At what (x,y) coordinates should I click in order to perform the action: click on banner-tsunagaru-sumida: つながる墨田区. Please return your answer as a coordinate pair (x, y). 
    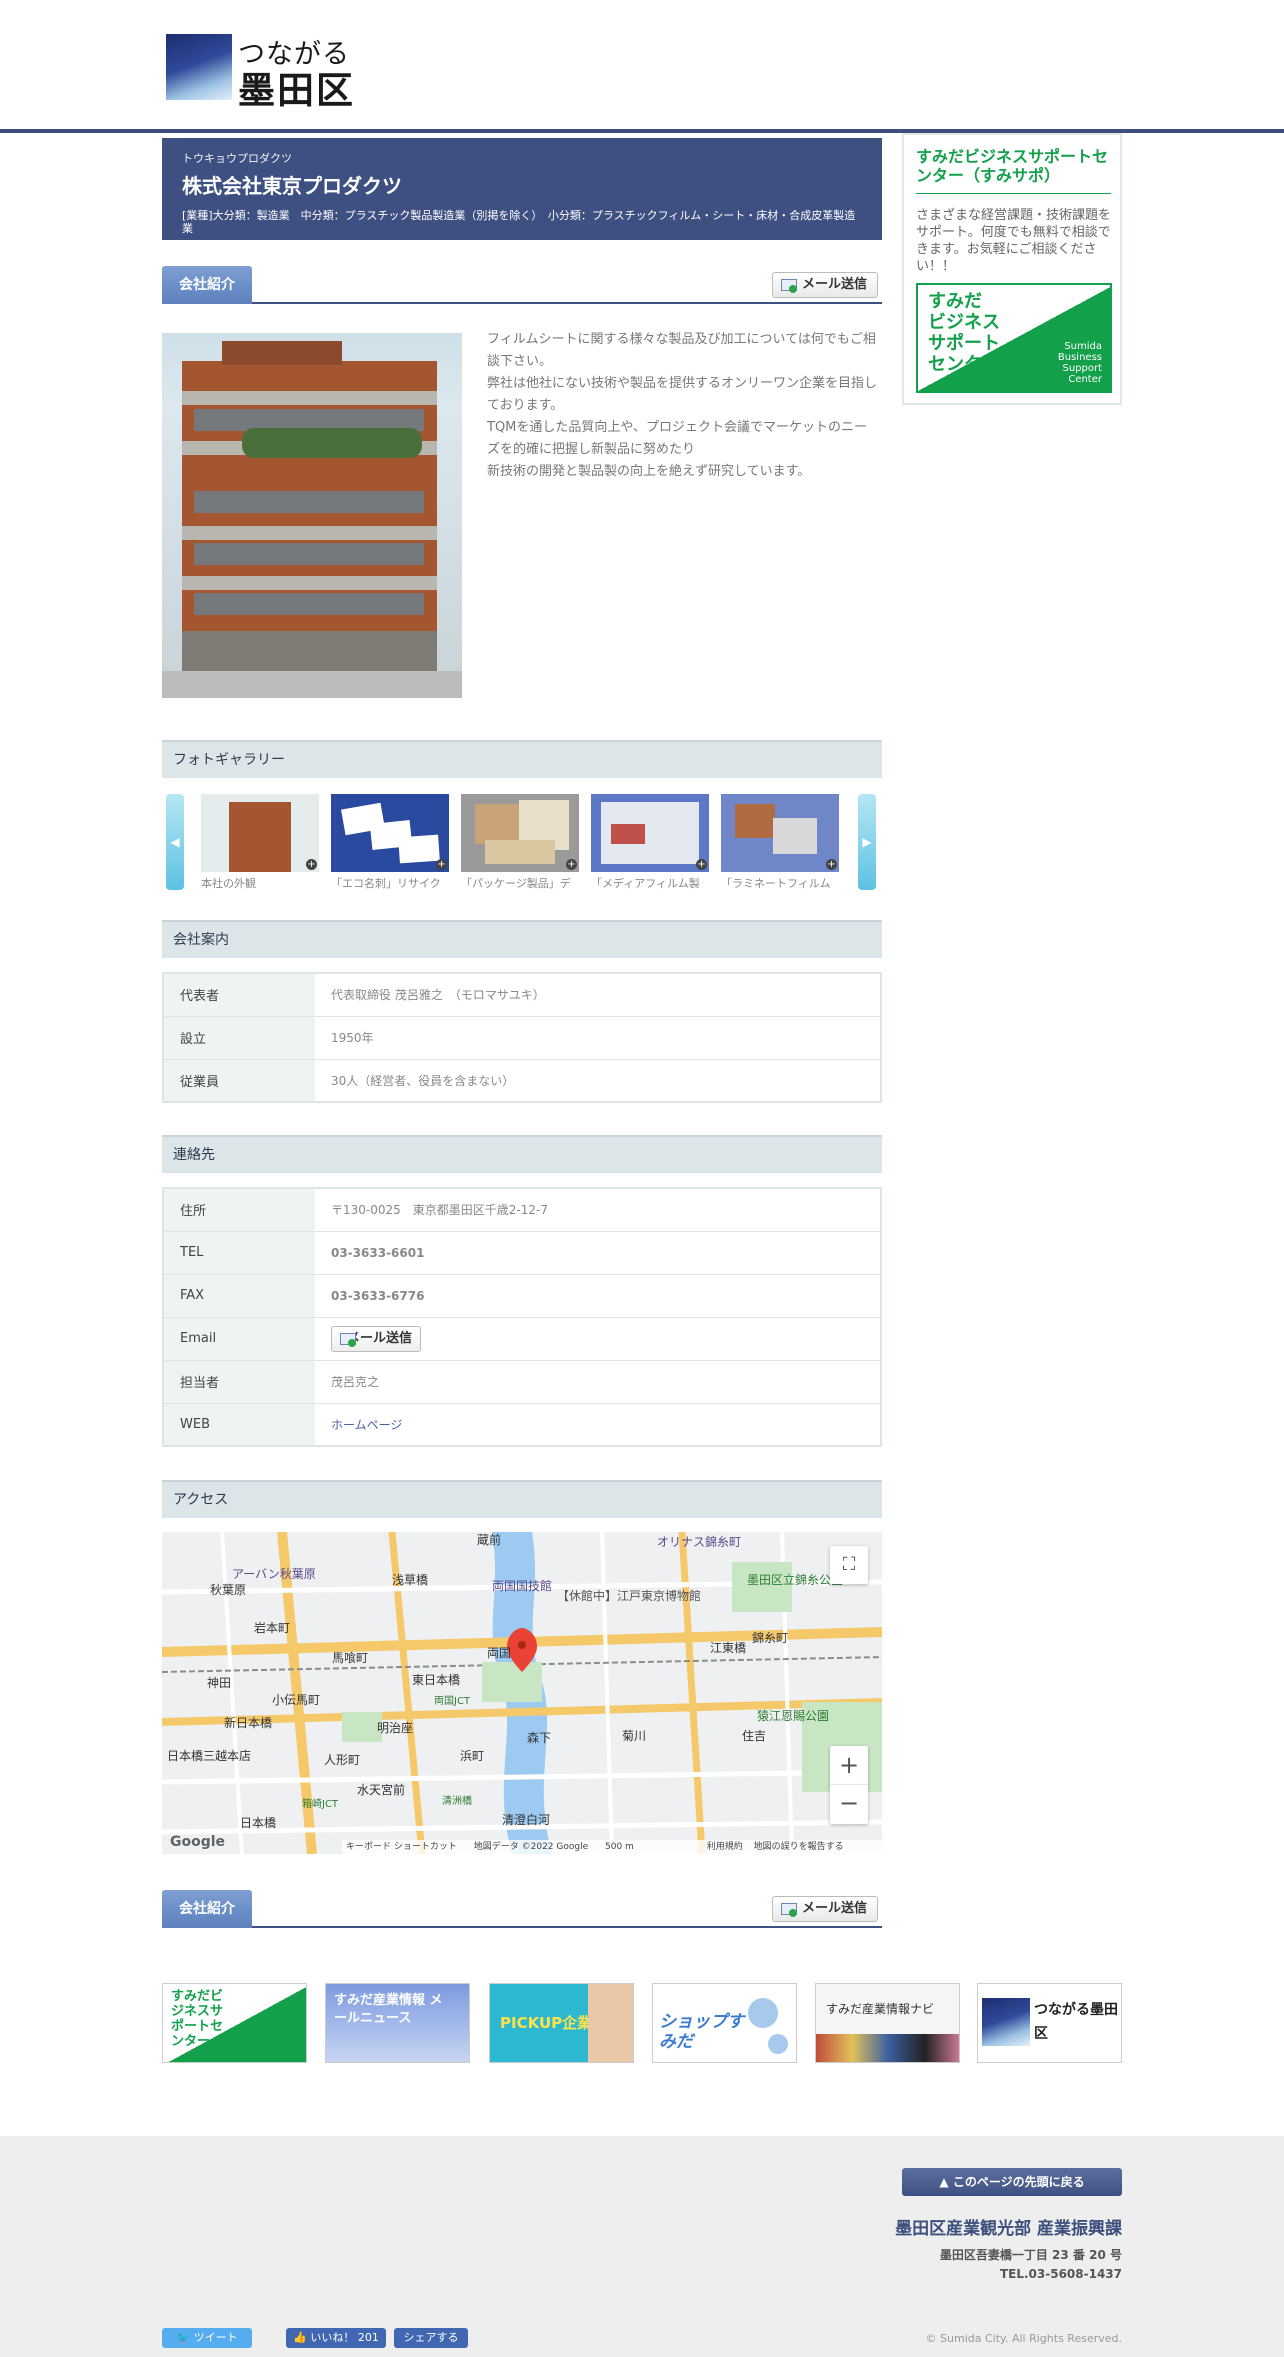
    Looking at the image, I should click on (1049, 2023).